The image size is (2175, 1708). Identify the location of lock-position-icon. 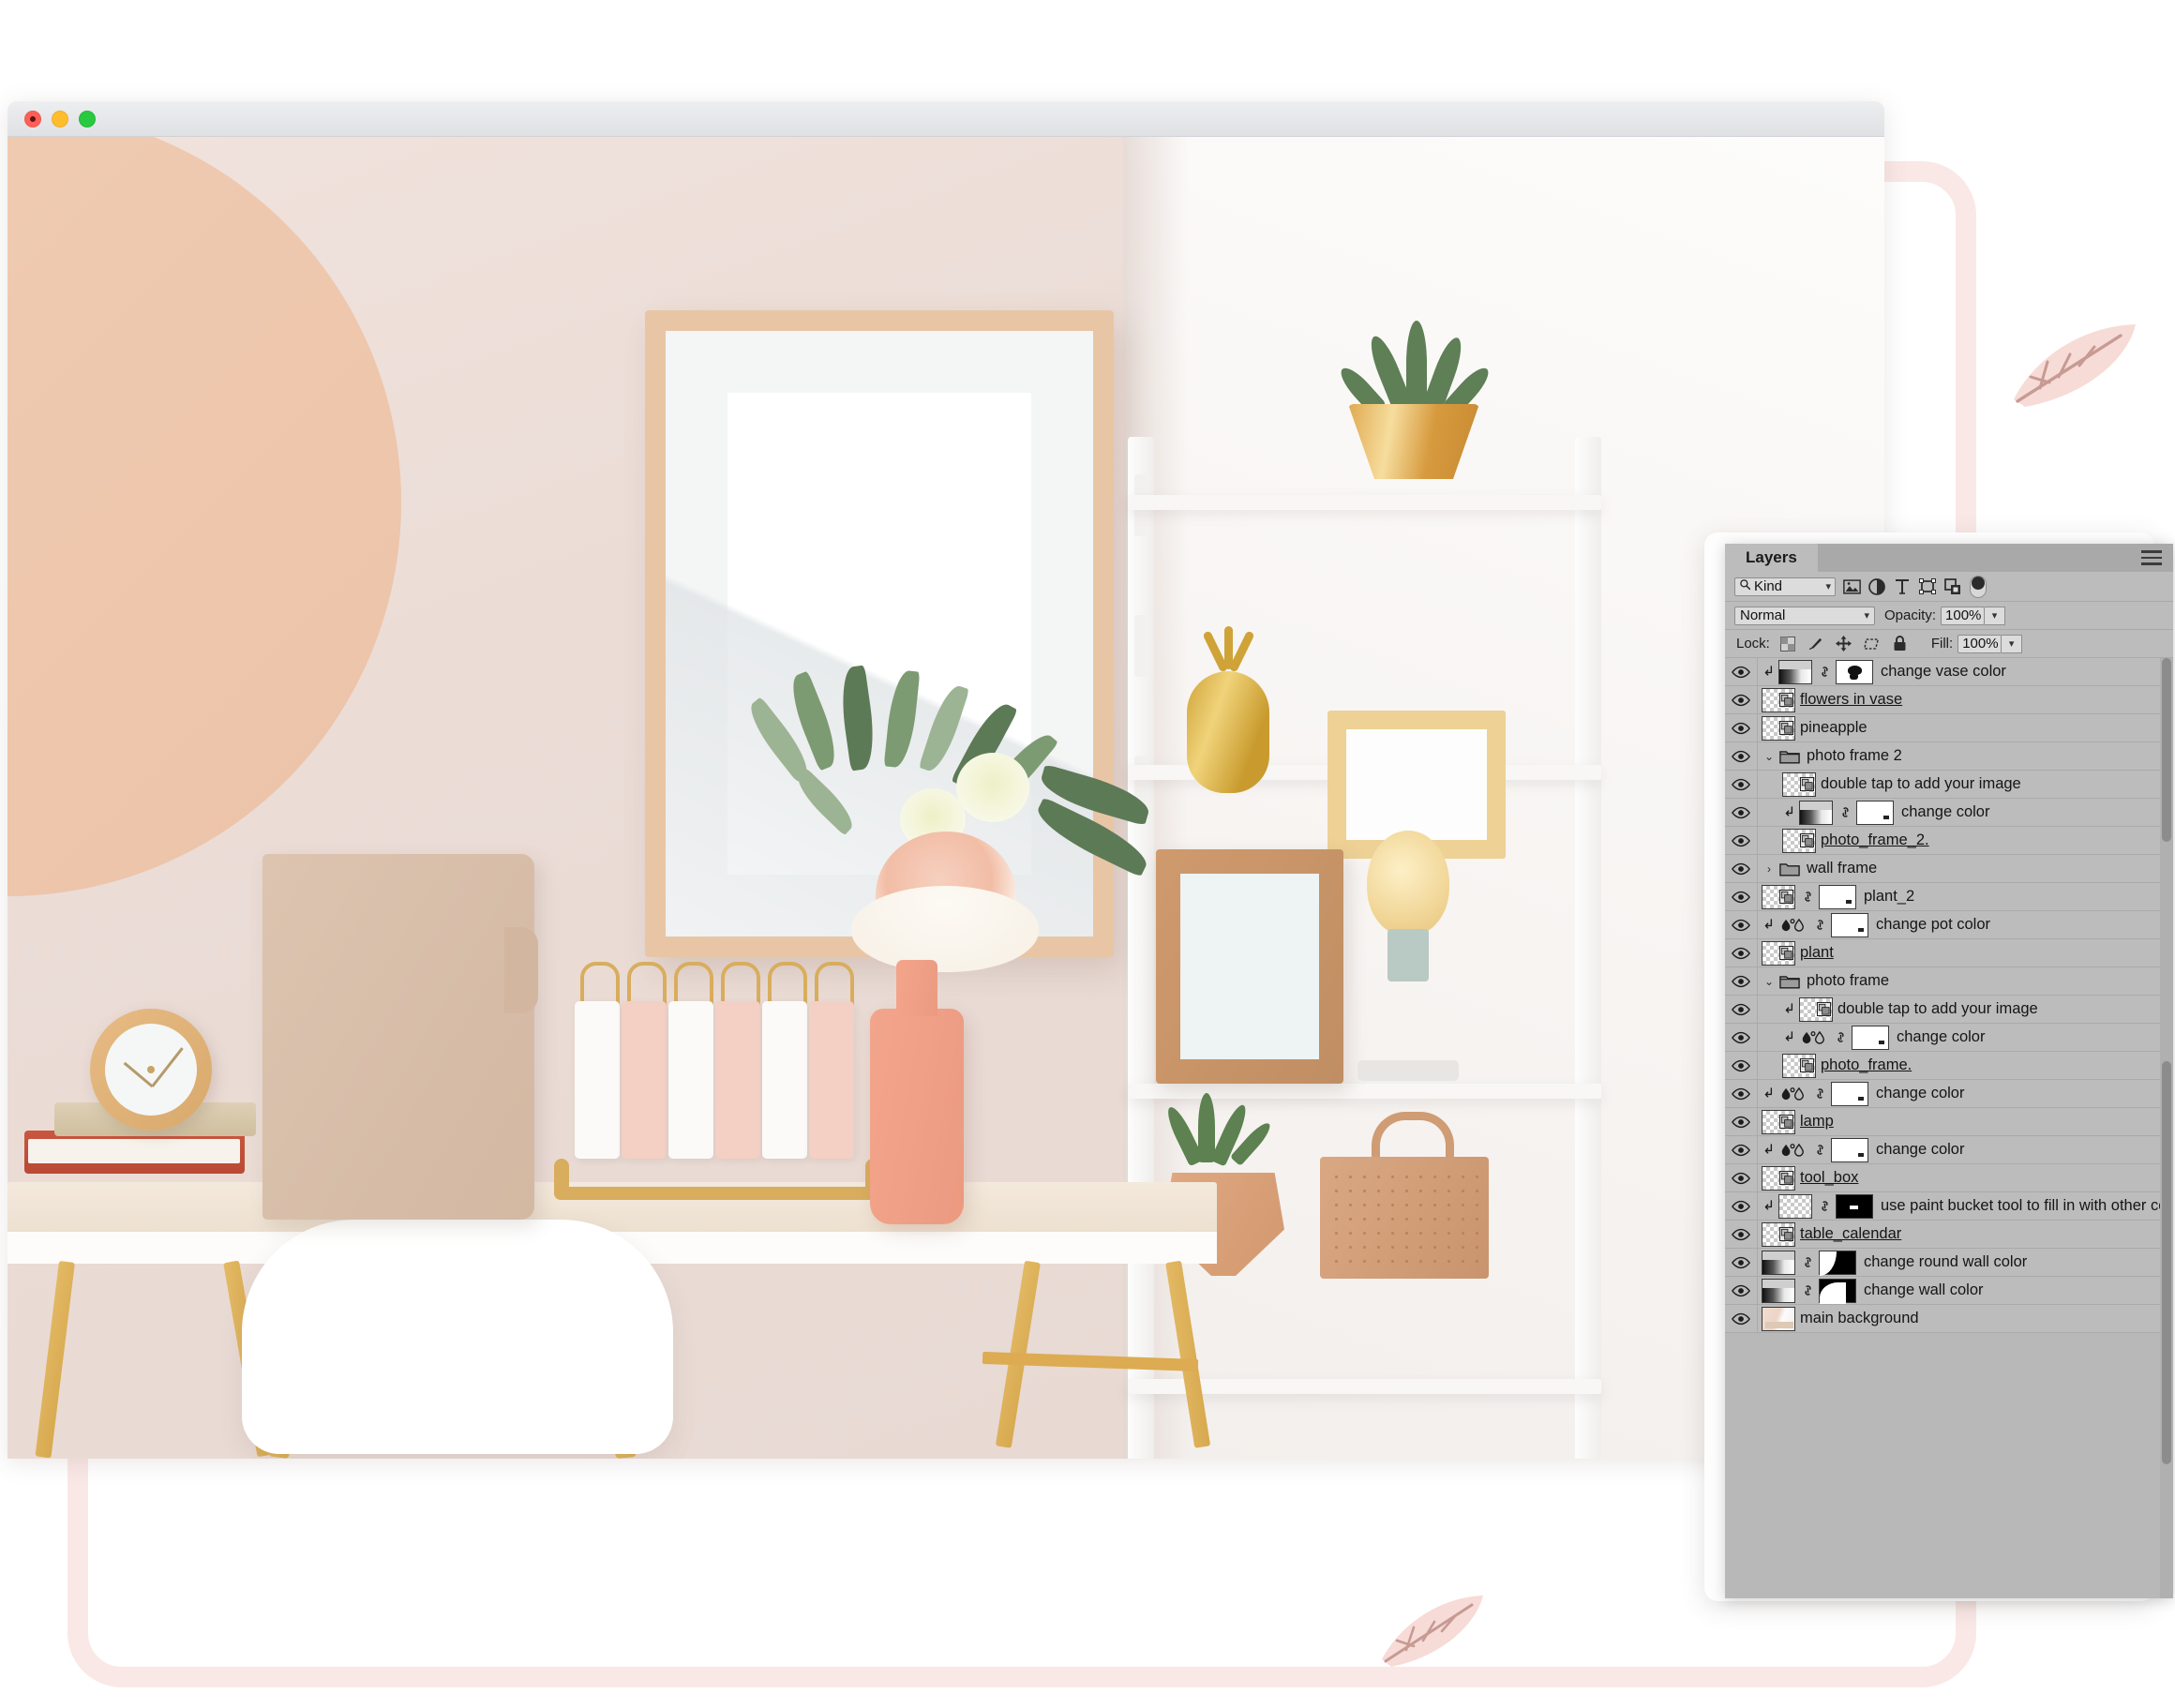
(1844, 644).